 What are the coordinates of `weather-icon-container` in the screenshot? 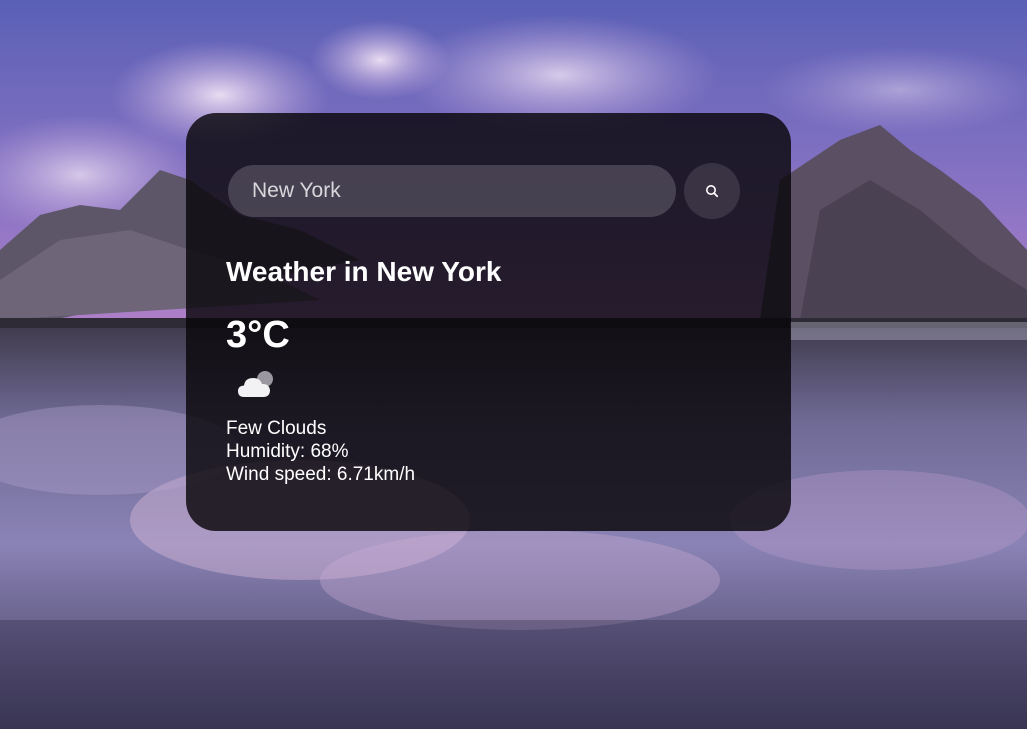 It's located at (258, 385).